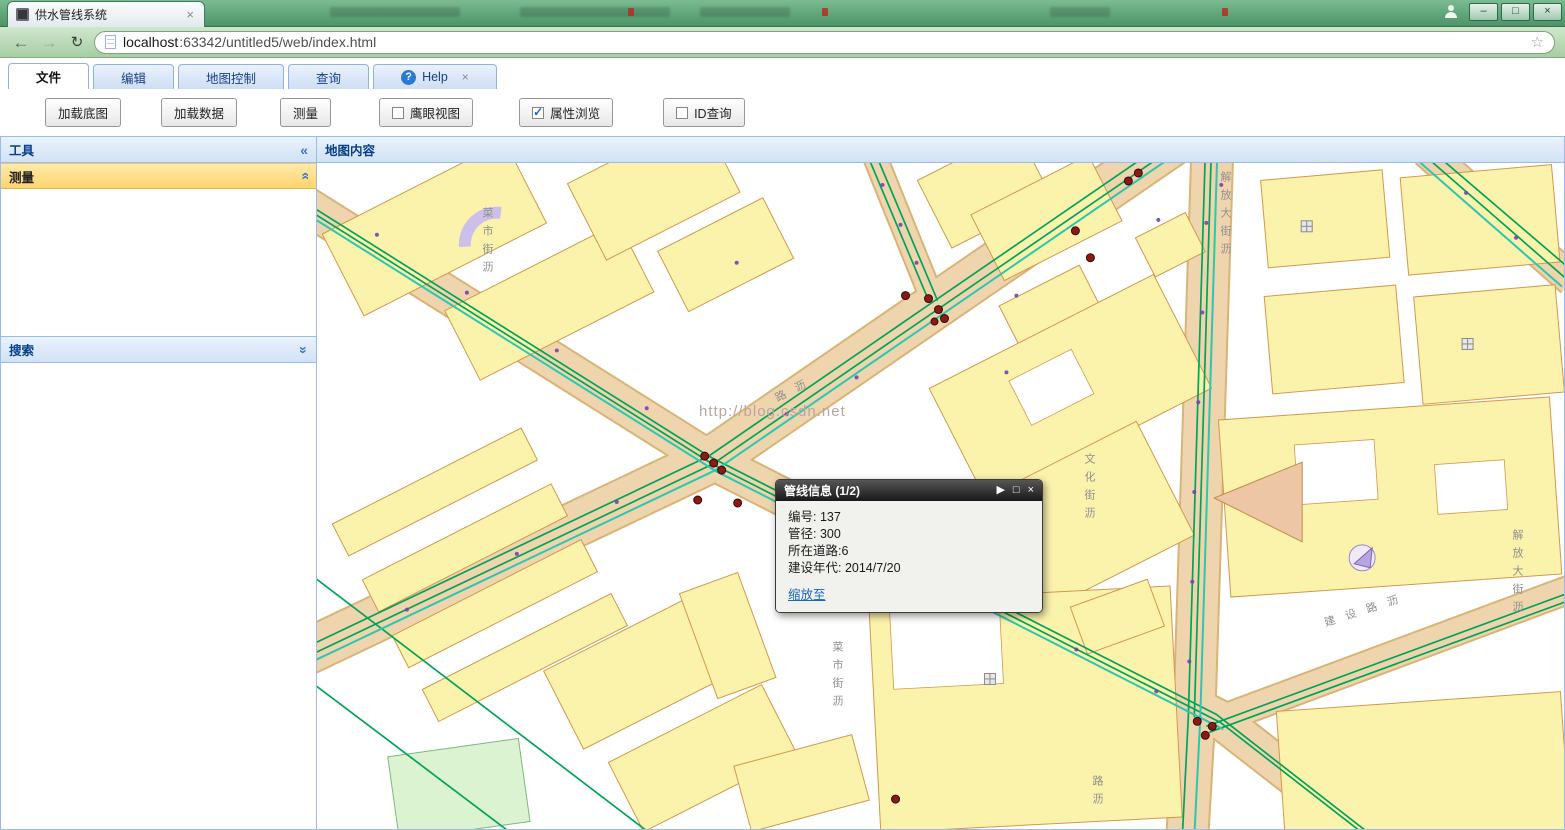 The image size is (1565, 830). I want to click on tools-panel-title: 工具, so click(22, 151).